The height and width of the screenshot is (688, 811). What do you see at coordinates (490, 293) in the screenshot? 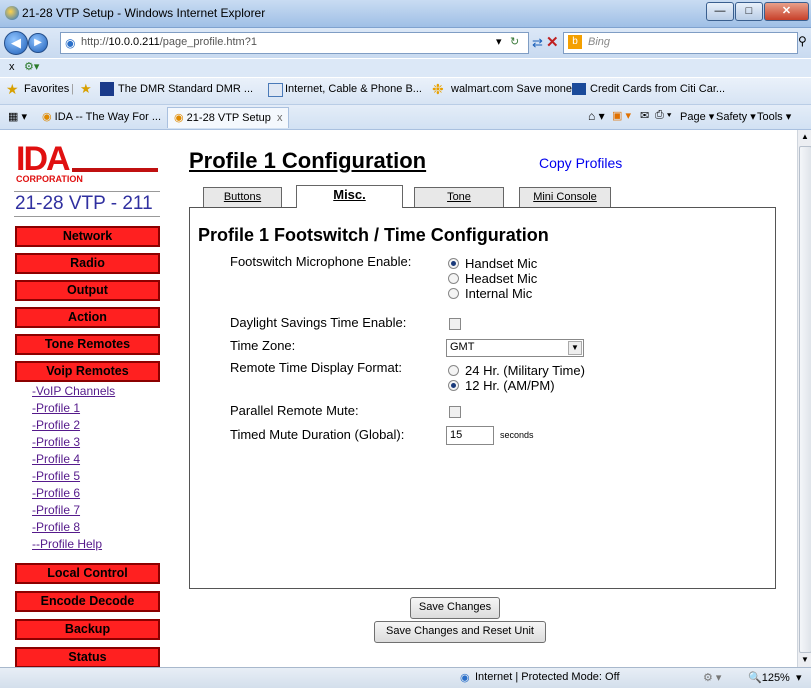
I see `radio-internal-mic: Internal Mic` at bounding box center [490, 293].